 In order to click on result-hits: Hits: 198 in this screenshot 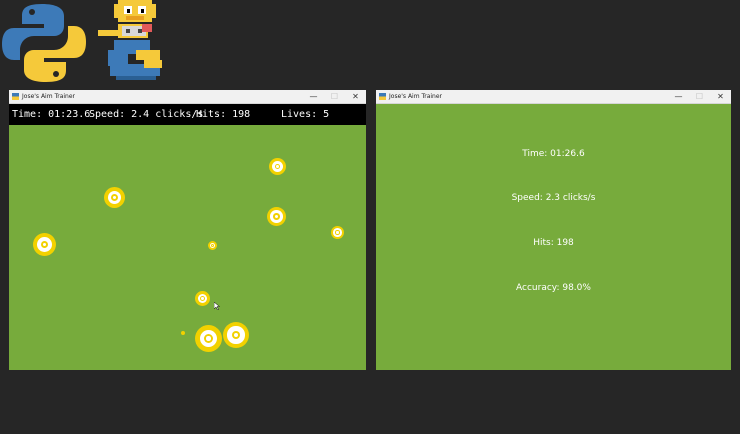, I will do `click(553, 243)`.